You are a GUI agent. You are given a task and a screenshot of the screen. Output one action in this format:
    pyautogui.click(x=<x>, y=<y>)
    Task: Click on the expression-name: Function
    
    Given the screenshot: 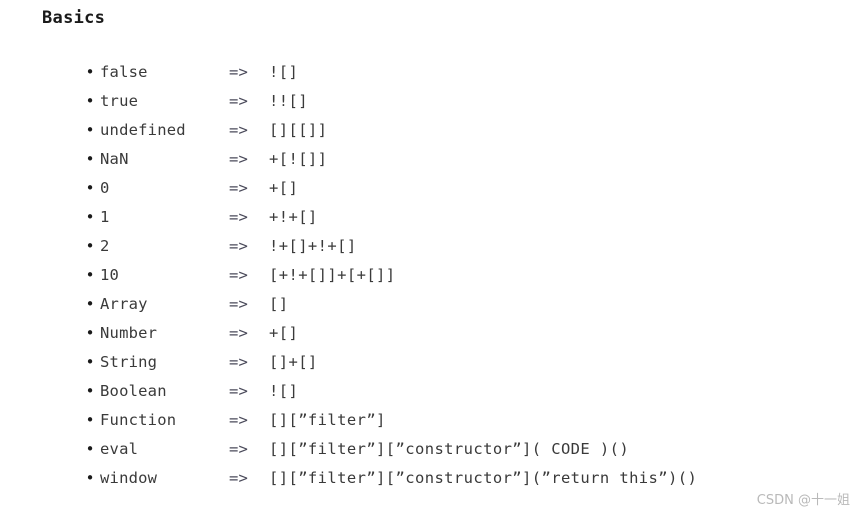 What is the action you would take?
    pyautogui.click(x=138, y=420)
    